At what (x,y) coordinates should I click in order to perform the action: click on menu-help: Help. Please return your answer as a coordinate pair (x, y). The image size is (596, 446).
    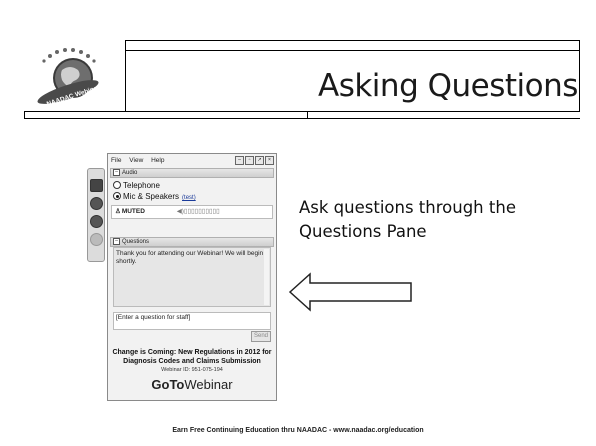
    Looking at the image, I should click on (157, 160).